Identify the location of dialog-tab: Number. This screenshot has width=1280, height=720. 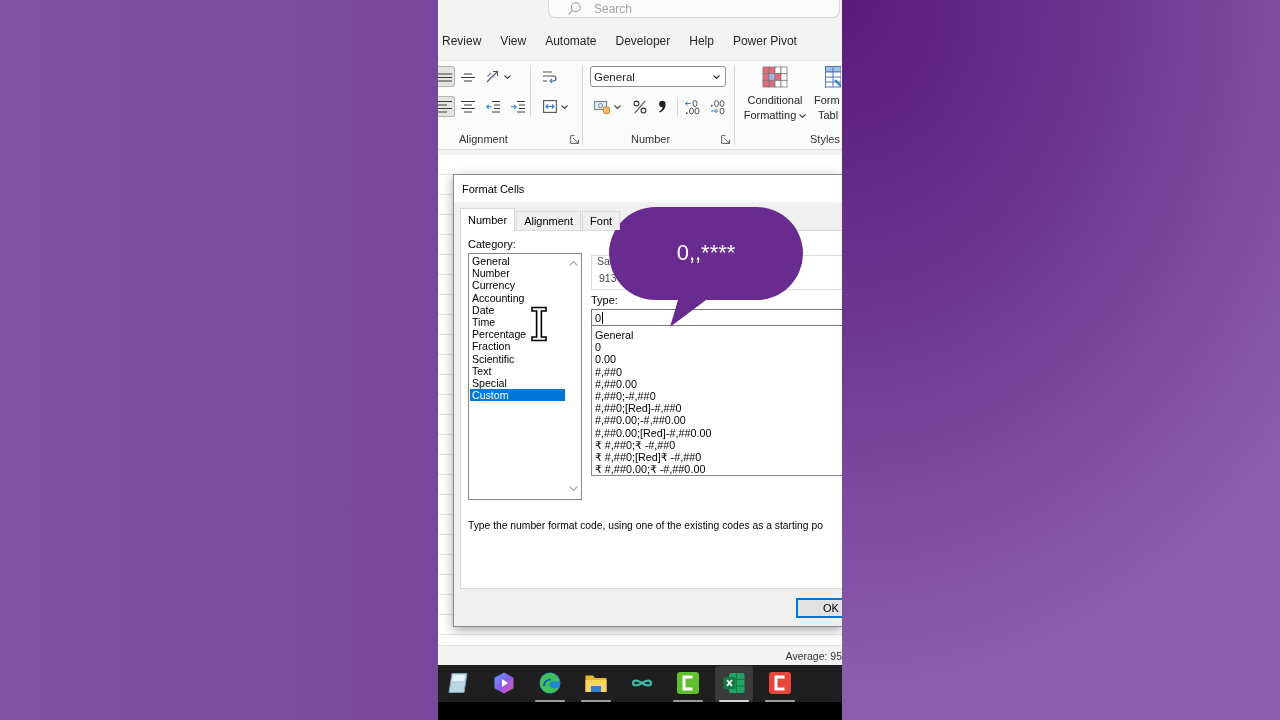
(488, 219).